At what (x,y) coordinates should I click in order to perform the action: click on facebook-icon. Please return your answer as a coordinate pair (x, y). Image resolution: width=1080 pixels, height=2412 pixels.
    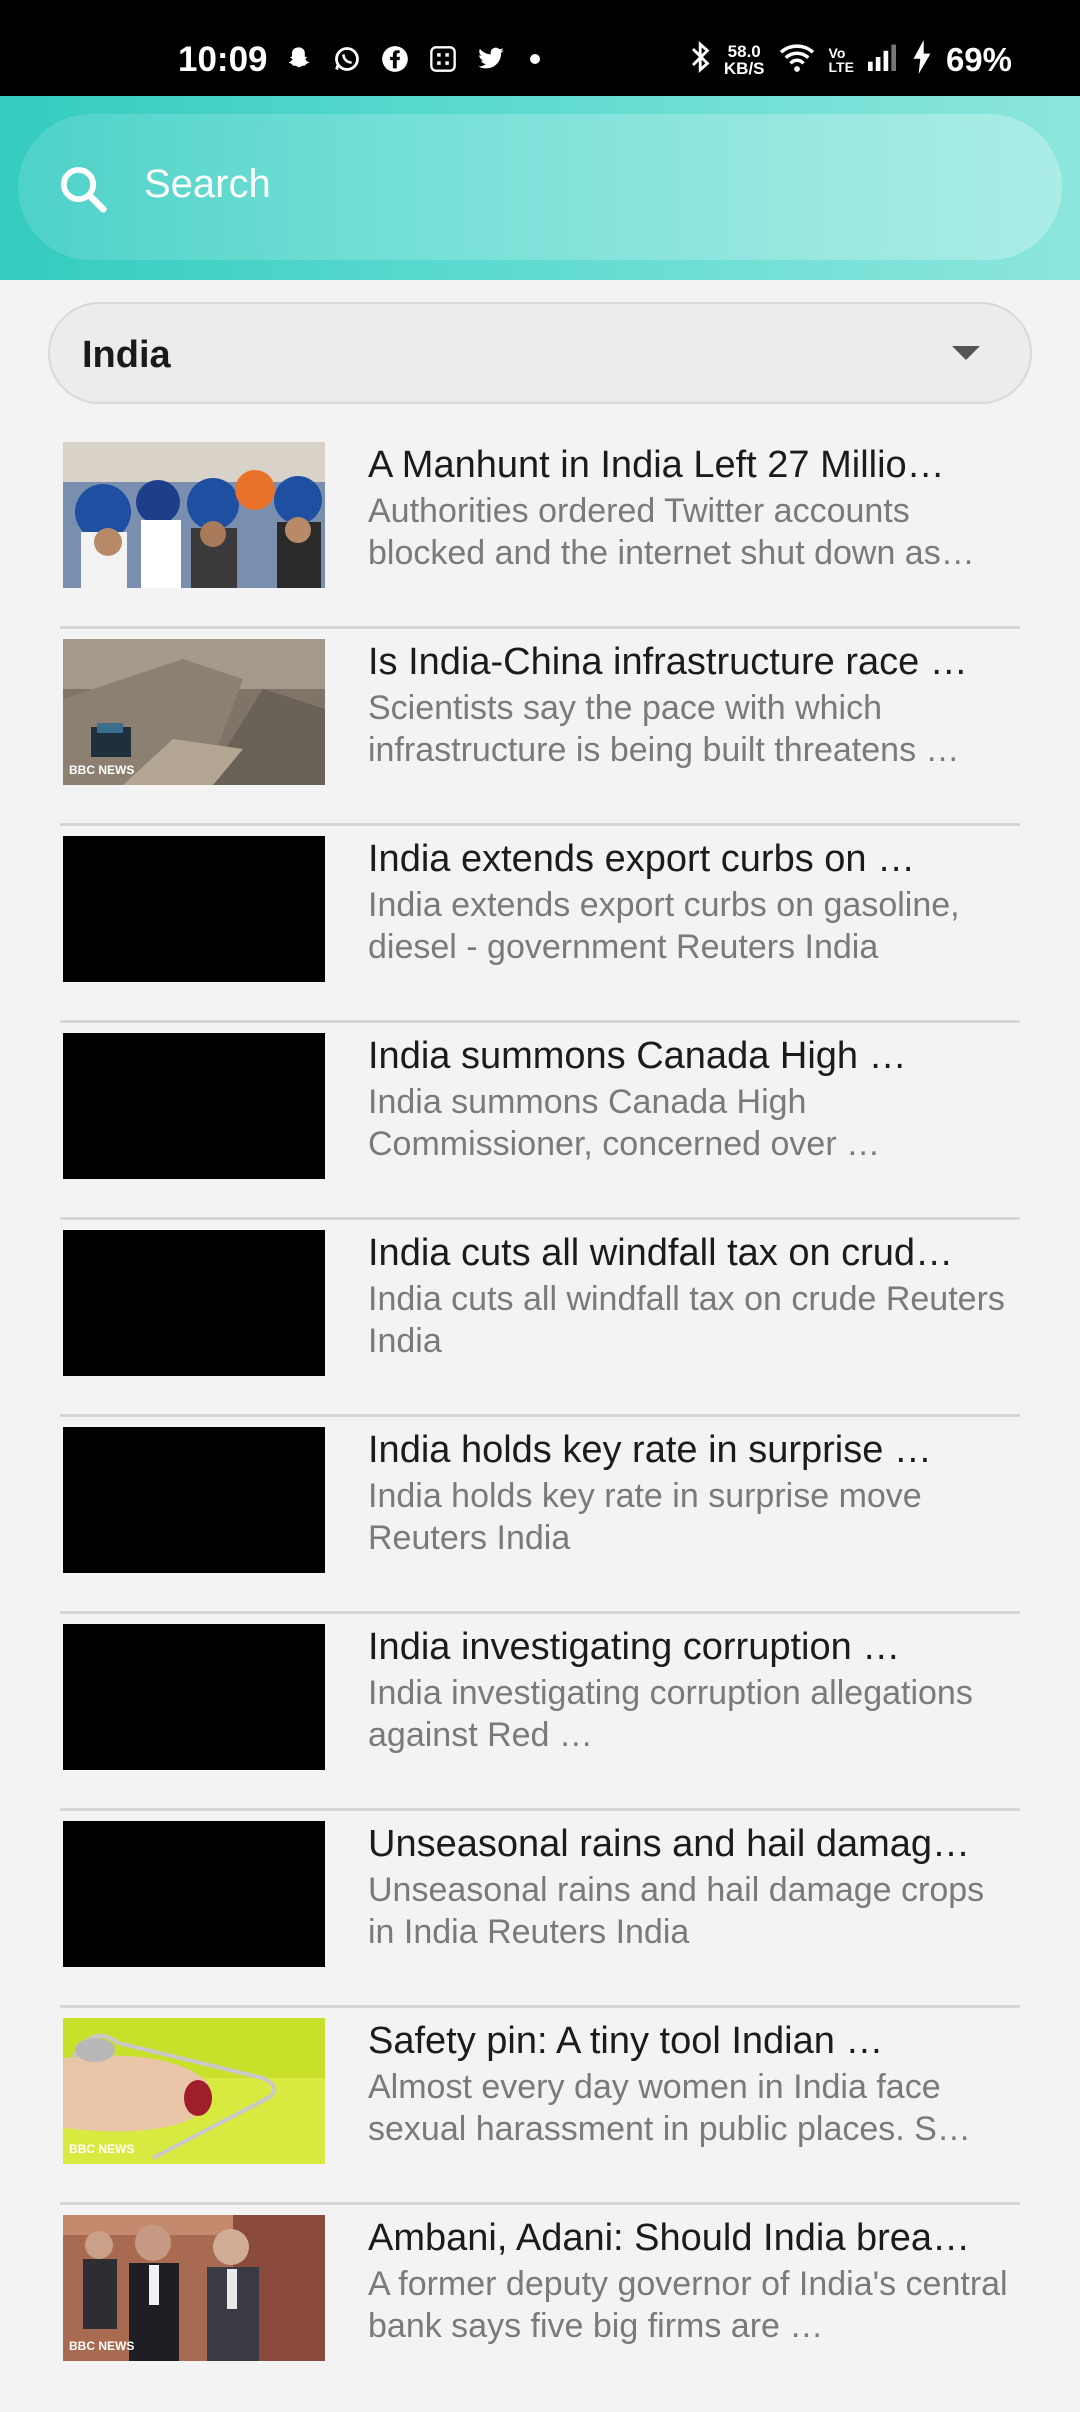
    Looking at the image, I should click on (395, 59).